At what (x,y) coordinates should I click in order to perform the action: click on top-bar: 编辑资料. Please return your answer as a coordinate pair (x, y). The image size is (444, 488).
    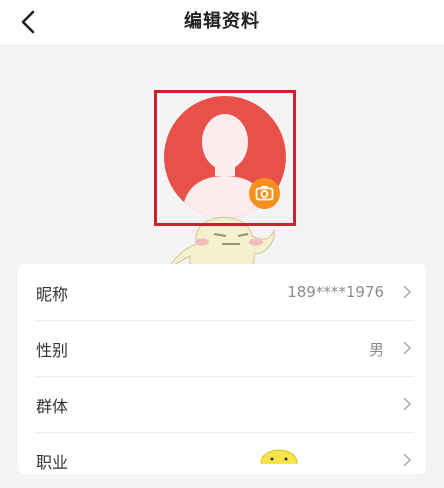
    Looking at the image, I should click on (222, 22).